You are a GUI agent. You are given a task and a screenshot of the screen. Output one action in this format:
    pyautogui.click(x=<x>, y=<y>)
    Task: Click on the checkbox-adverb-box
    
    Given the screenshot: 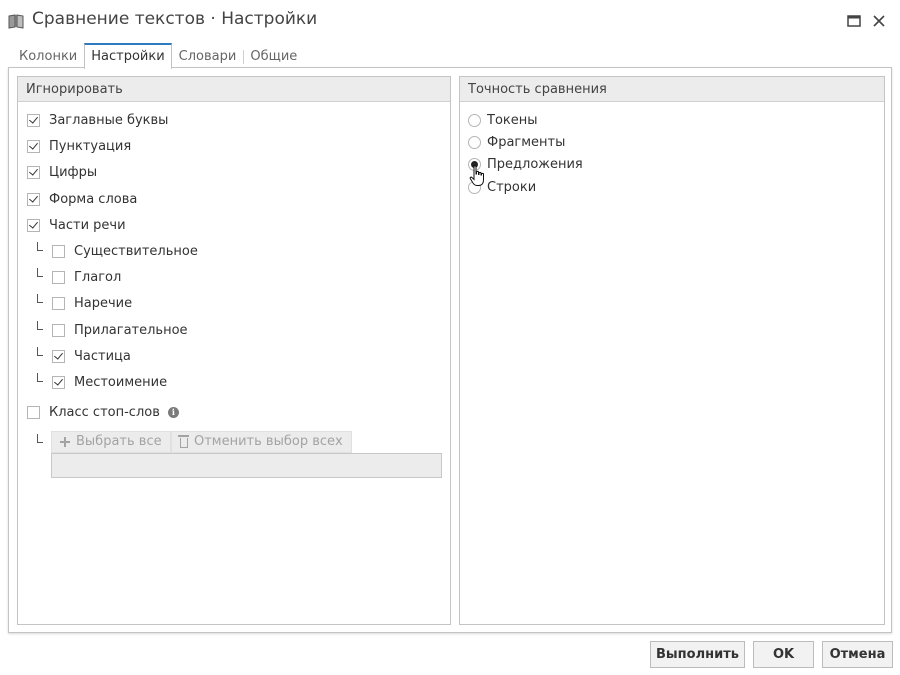 What is the action you would take?
    pyautogui.click(x=58, y=303)
    